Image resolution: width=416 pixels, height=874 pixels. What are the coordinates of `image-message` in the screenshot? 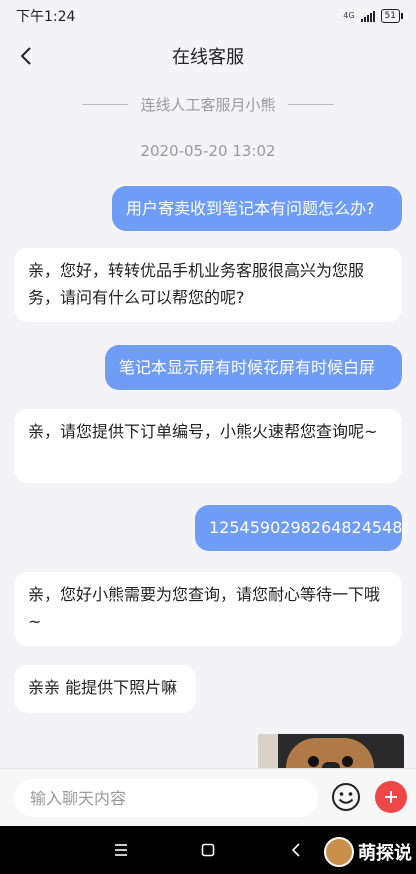 It's located at (331, 751).